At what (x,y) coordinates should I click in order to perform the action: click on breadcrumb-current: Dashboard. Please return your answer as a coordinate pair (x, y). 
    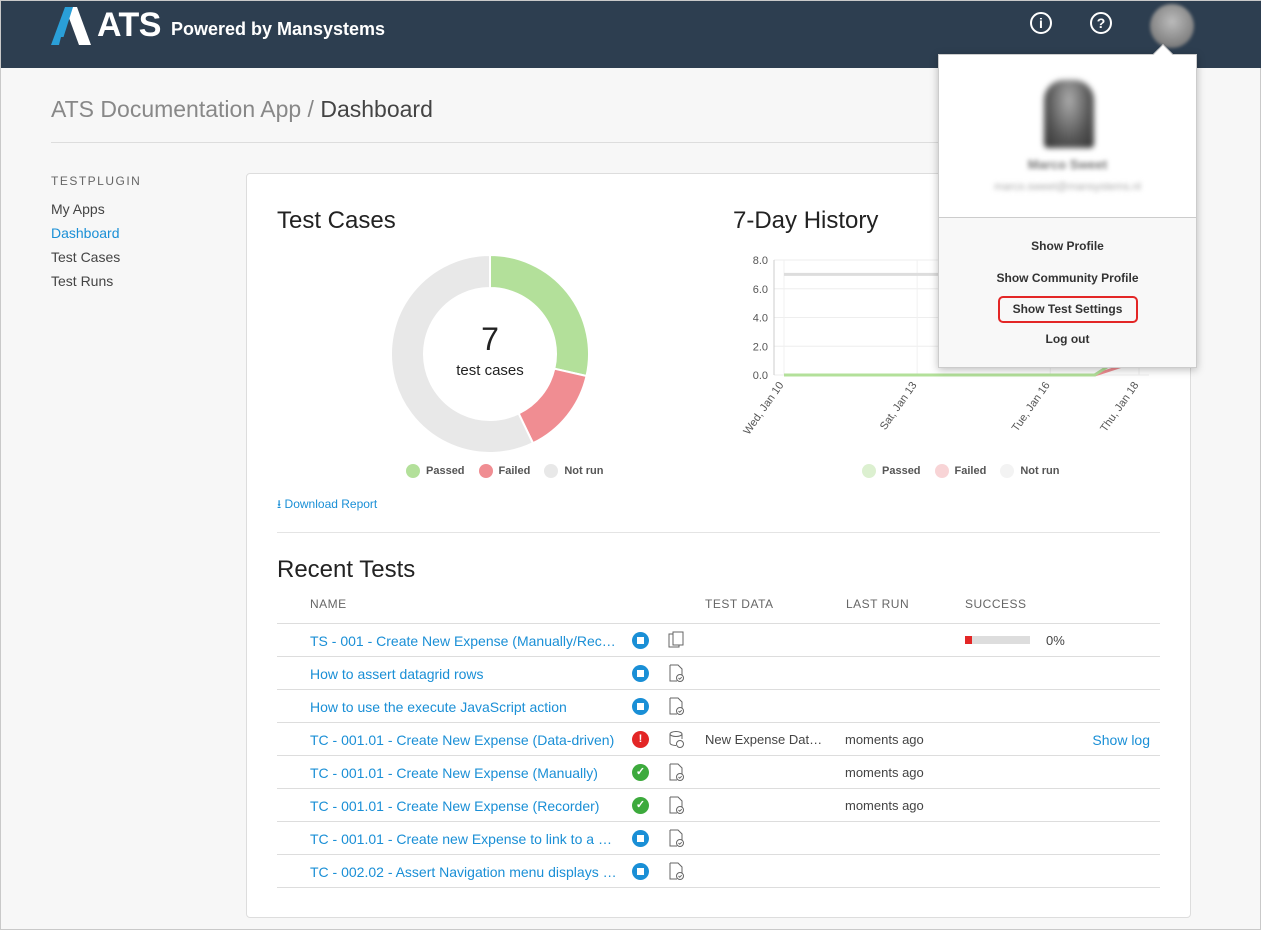
    Looking at the image, I should click on (376, 109).